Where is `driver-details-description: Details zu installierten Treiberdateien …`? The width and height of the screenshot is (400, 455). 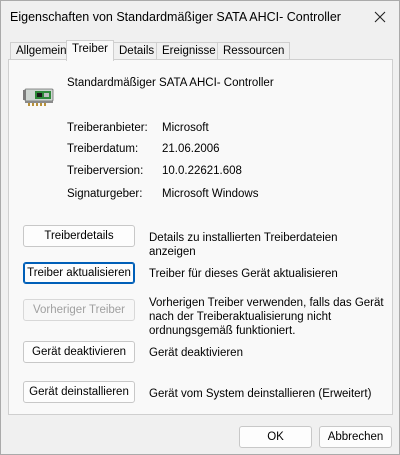 driver-details-description: Details zu installierten Treiberdateien … is located at coordinates (243, 245).